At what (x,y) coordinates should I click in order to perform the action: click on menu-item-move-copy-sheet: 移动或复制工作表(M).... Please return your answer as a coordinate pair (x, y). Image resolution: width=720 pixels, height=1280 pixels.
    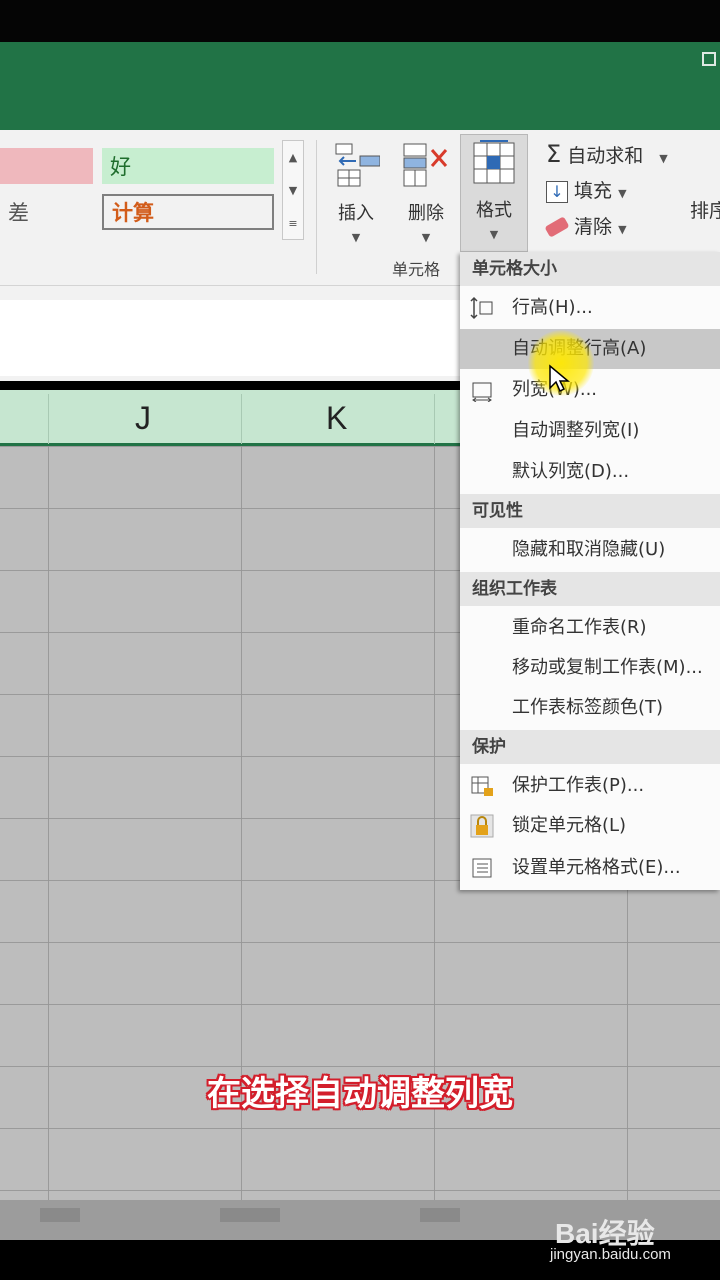
    Looking at the image, I should click on (590, 668).